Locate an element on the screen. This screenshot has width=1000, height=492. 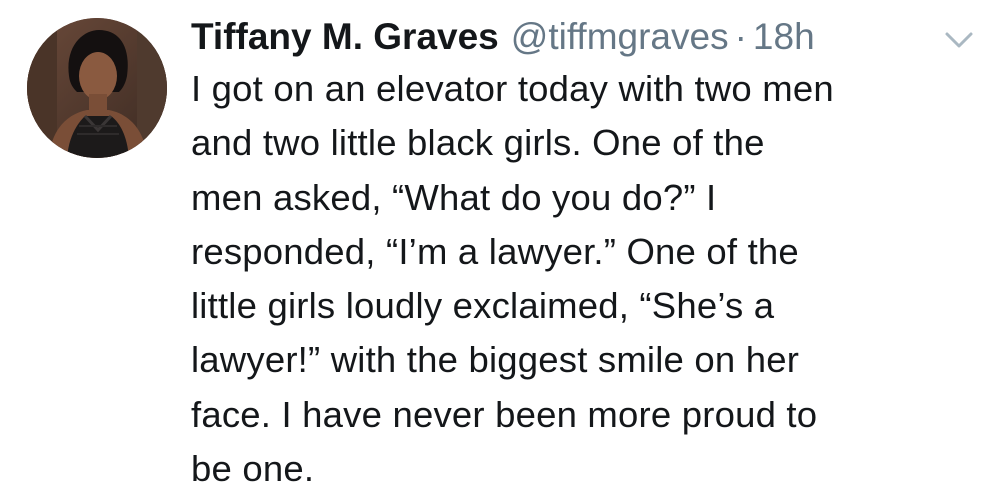
avatar-image is located at coordinates (97, 88).